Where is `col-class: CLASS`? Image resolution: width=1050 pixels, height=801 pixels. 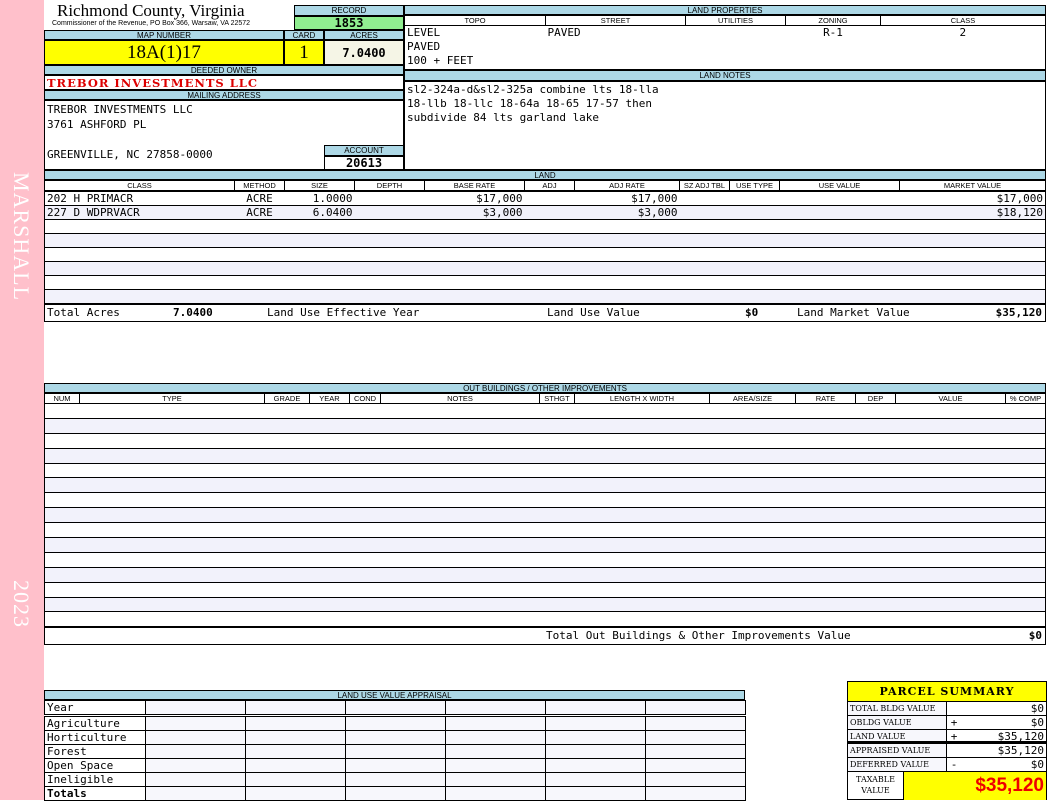 col-class: CLASS is located at coordinates (963, 20).